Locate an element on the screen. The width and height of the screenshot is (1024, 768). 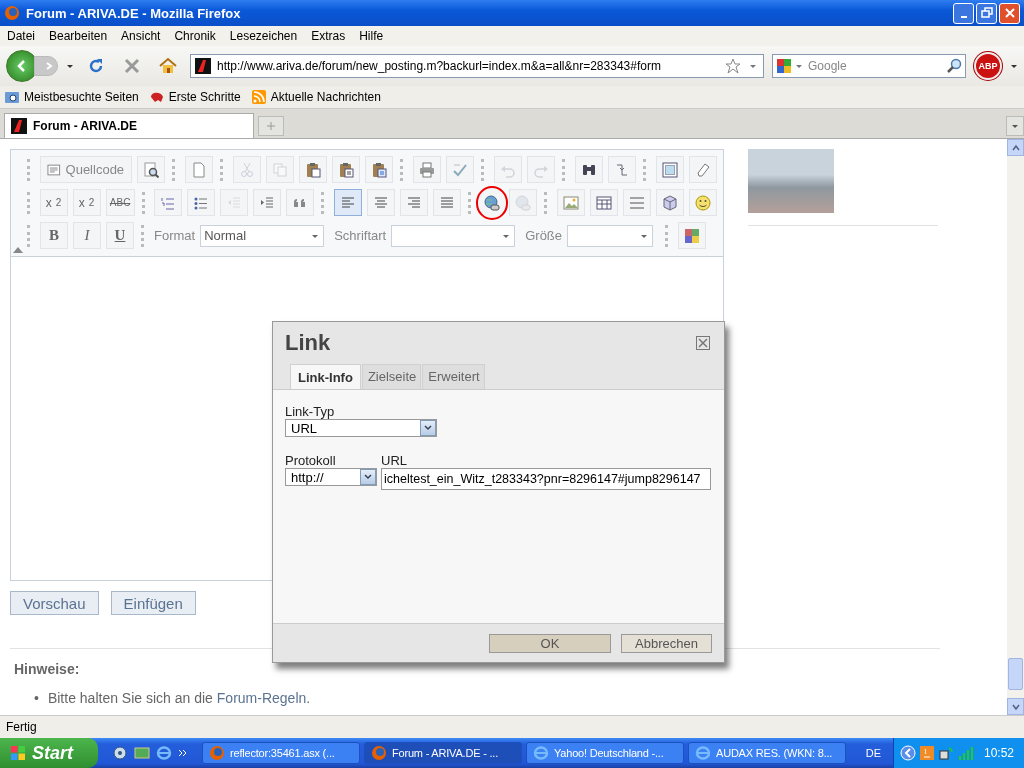
note-text: Bitte halten Sie sich an die Forum-Regeln. is located at coordinates (179, 698).